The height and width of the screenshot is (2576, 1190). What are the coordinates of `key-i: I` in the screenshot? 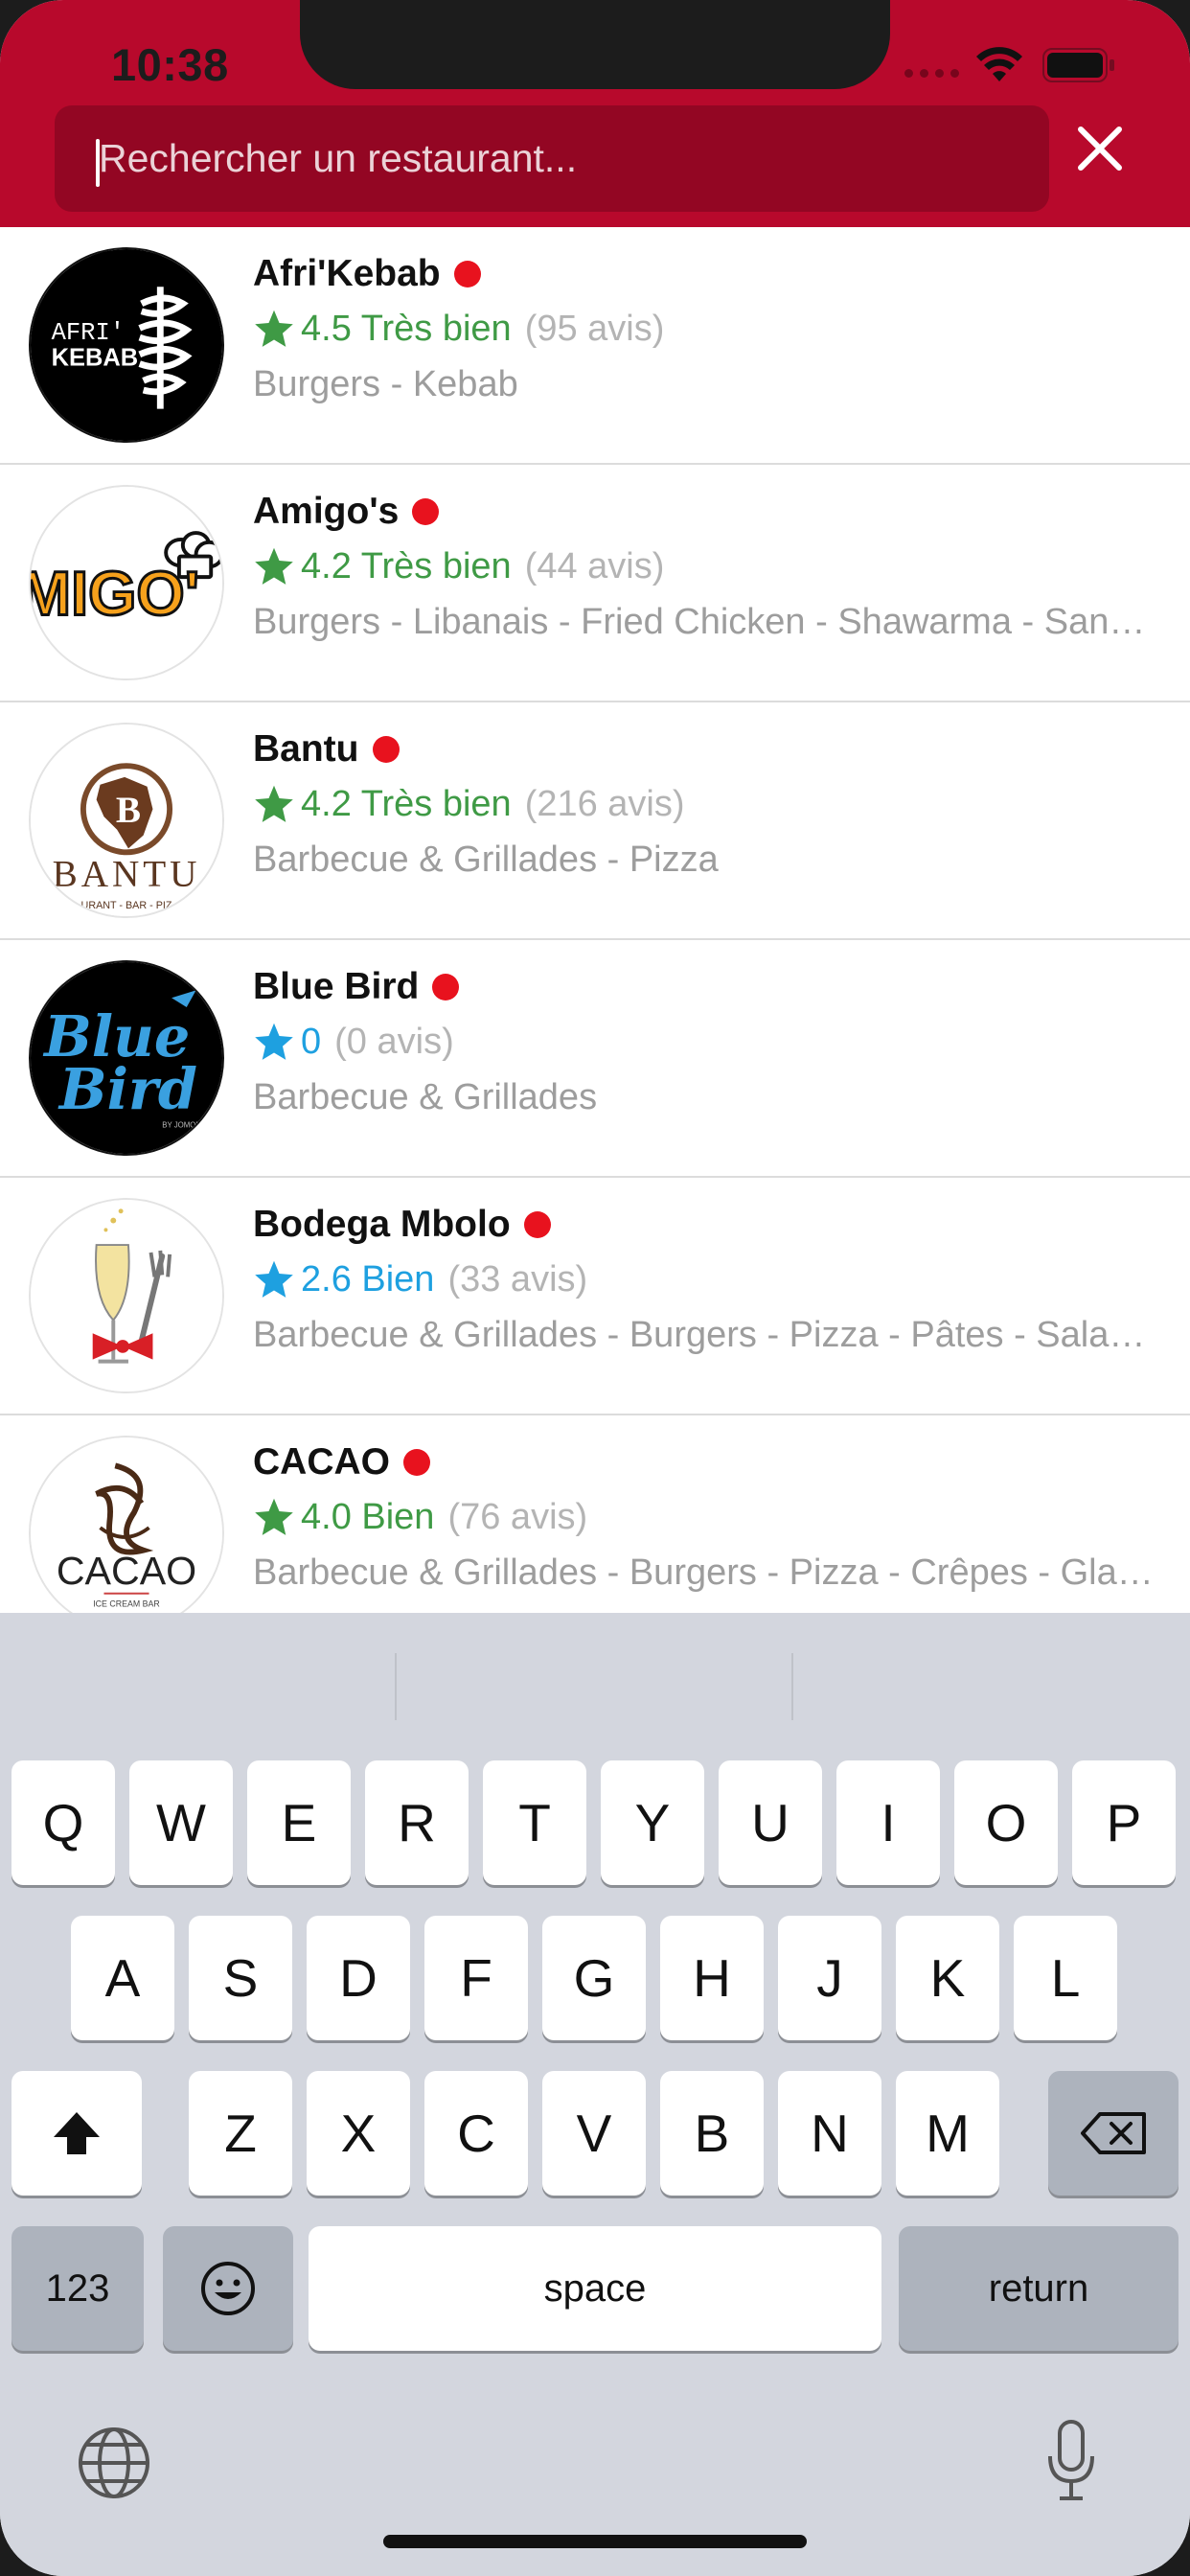 It's located at (888, 1822).